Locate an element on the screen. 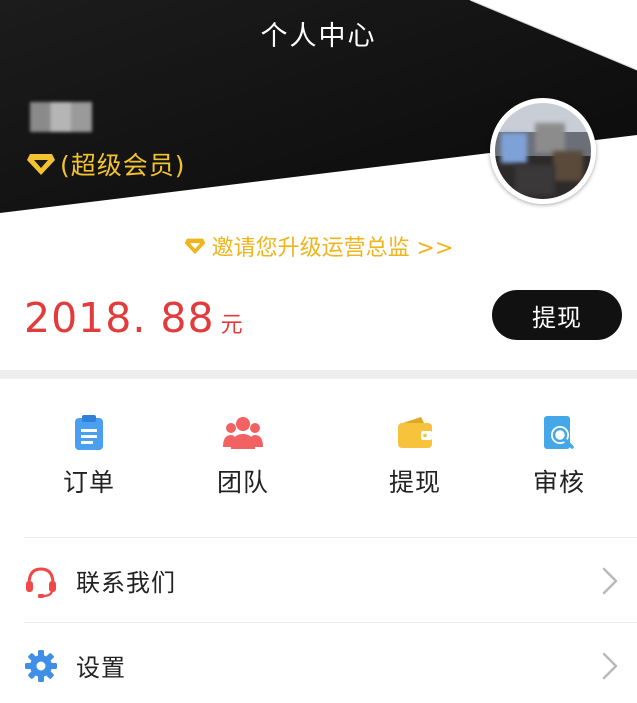 The image size is (637, 703). action-orders-label: 订单 is located at coordinates (88, 482).